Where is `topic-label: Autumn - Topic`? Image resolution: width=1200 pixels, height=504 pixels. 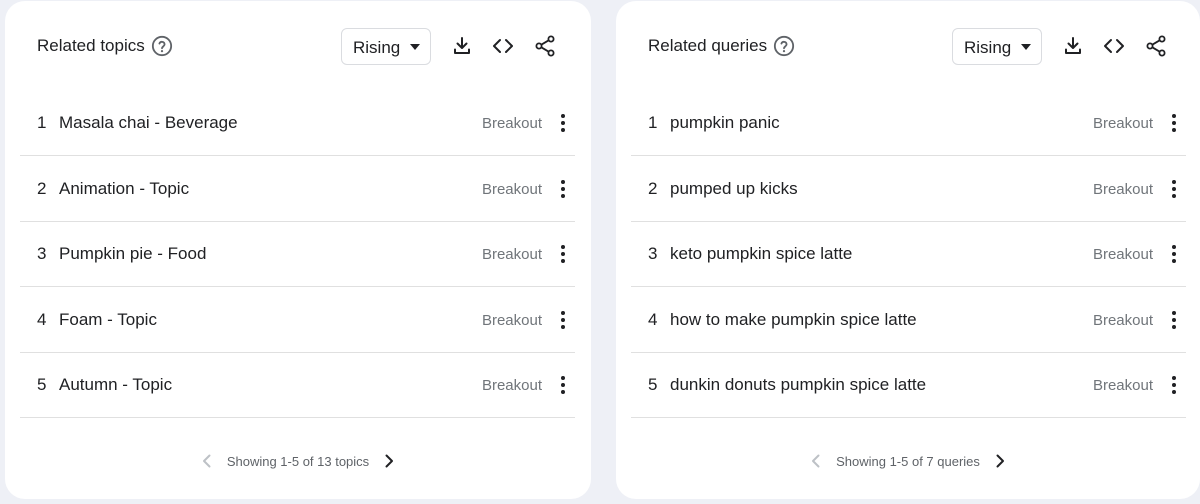 topic-label: Autumn - Topic is located at coordinates (115, 385).